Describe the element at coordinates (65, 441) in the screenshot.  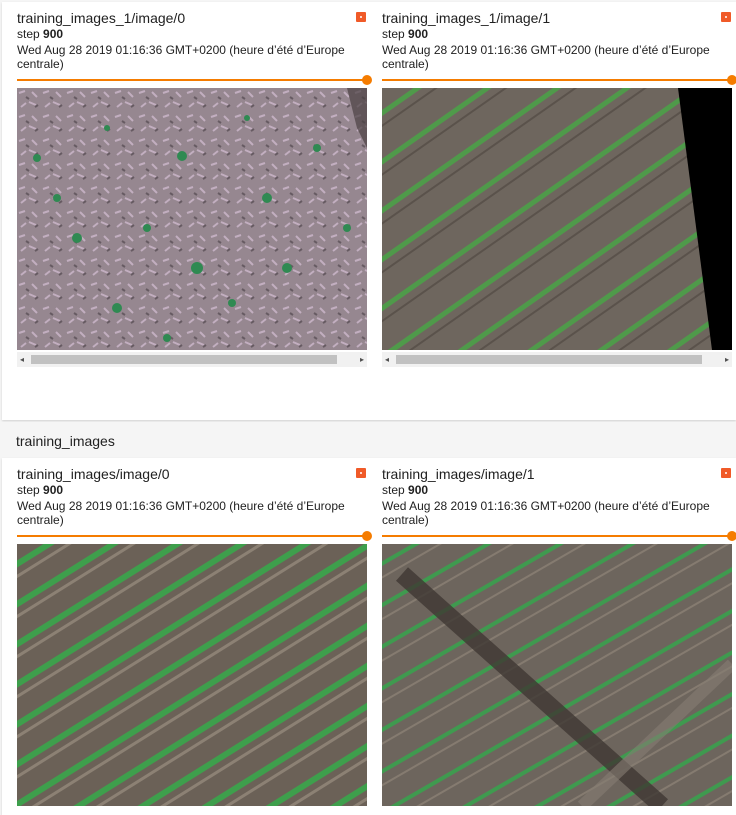
I see `group-title: training_images` at that location.